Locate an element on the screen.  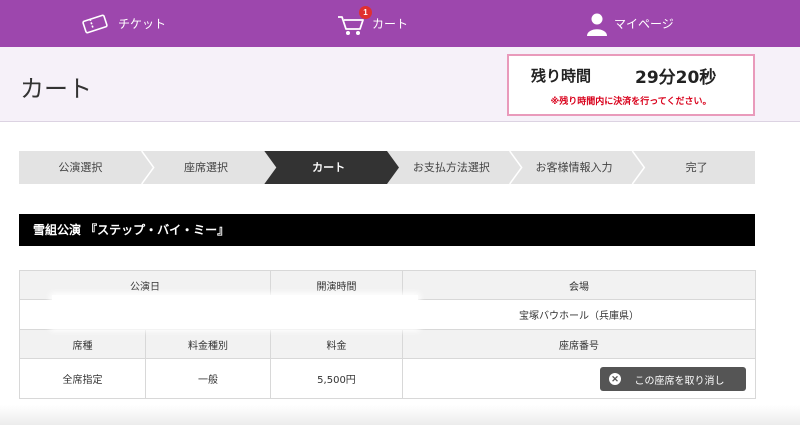
page-title: カート is located at coordinates (56, 89).